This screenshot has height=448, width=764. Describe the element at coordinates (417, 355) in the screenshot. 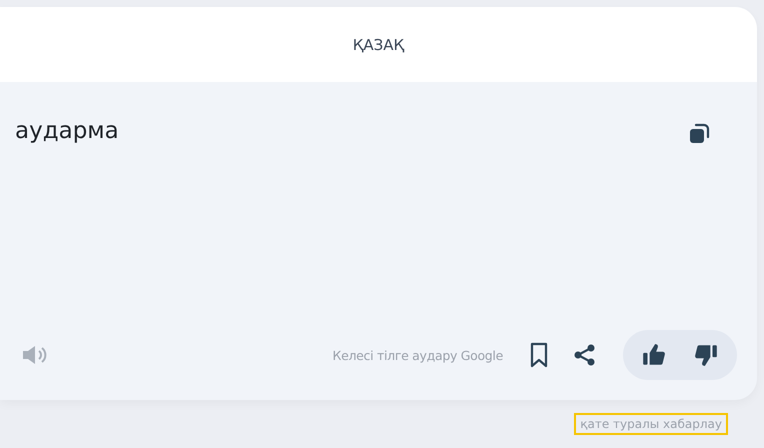

I see `next-language-hint: Келесі тілге аудару Google` at that location.